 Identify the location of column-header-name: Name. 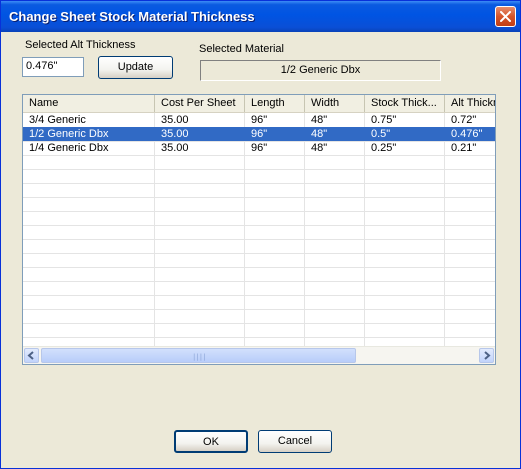
(89, 103).